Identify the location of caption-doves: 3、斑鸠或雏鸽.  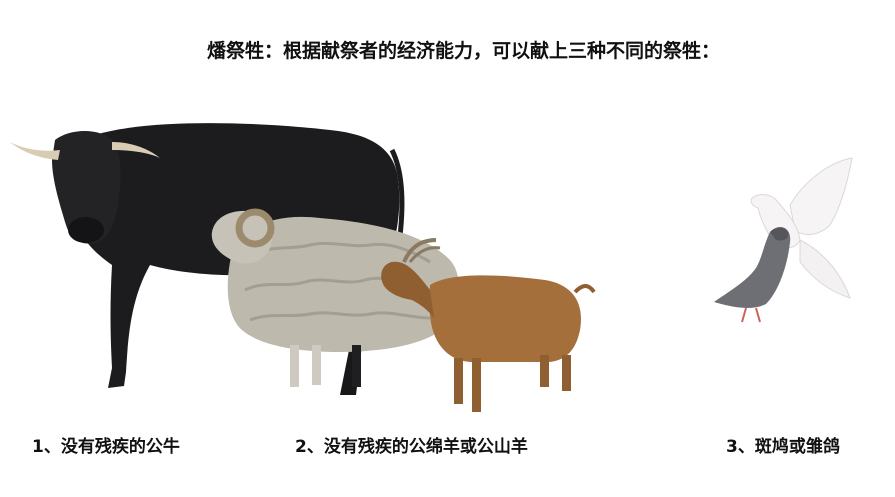
(783, 447).